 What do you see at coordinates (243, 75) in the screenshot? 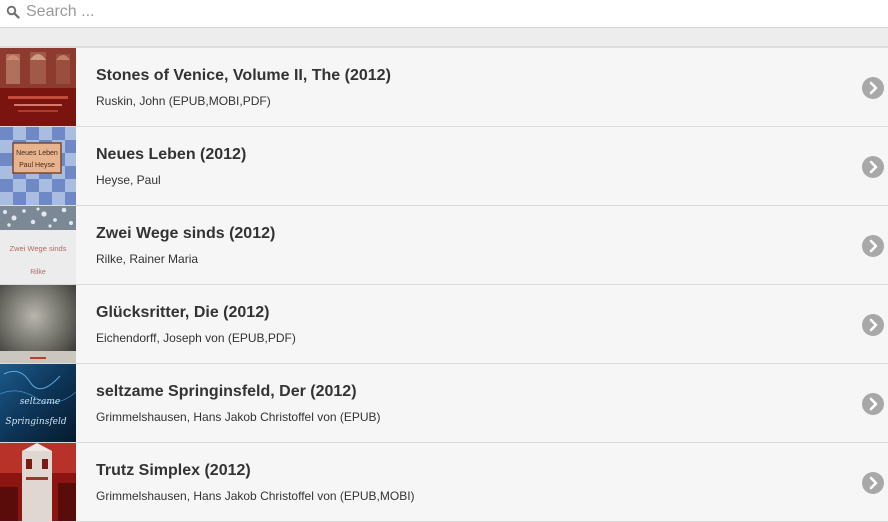
I see `book-title: Stones of Venice, Volume II, The (2012)` at bounding box center [243, 75].